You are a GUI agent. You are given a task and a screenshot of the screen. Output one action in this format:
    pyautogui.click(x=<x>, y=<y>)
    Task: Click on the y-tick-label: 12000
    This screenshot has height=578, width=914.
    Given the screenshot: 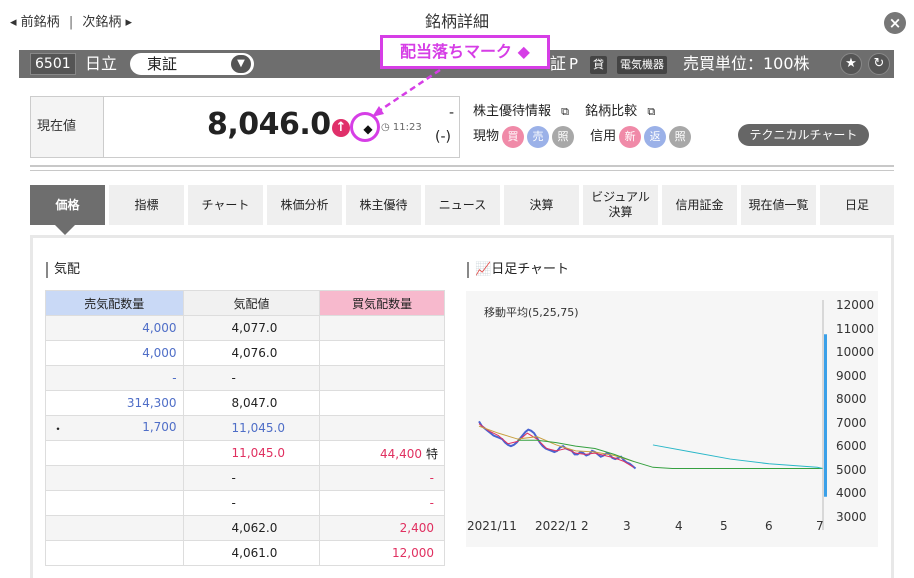 What is the action you would take?
    pyautogui.click(x=855, y=305)
    